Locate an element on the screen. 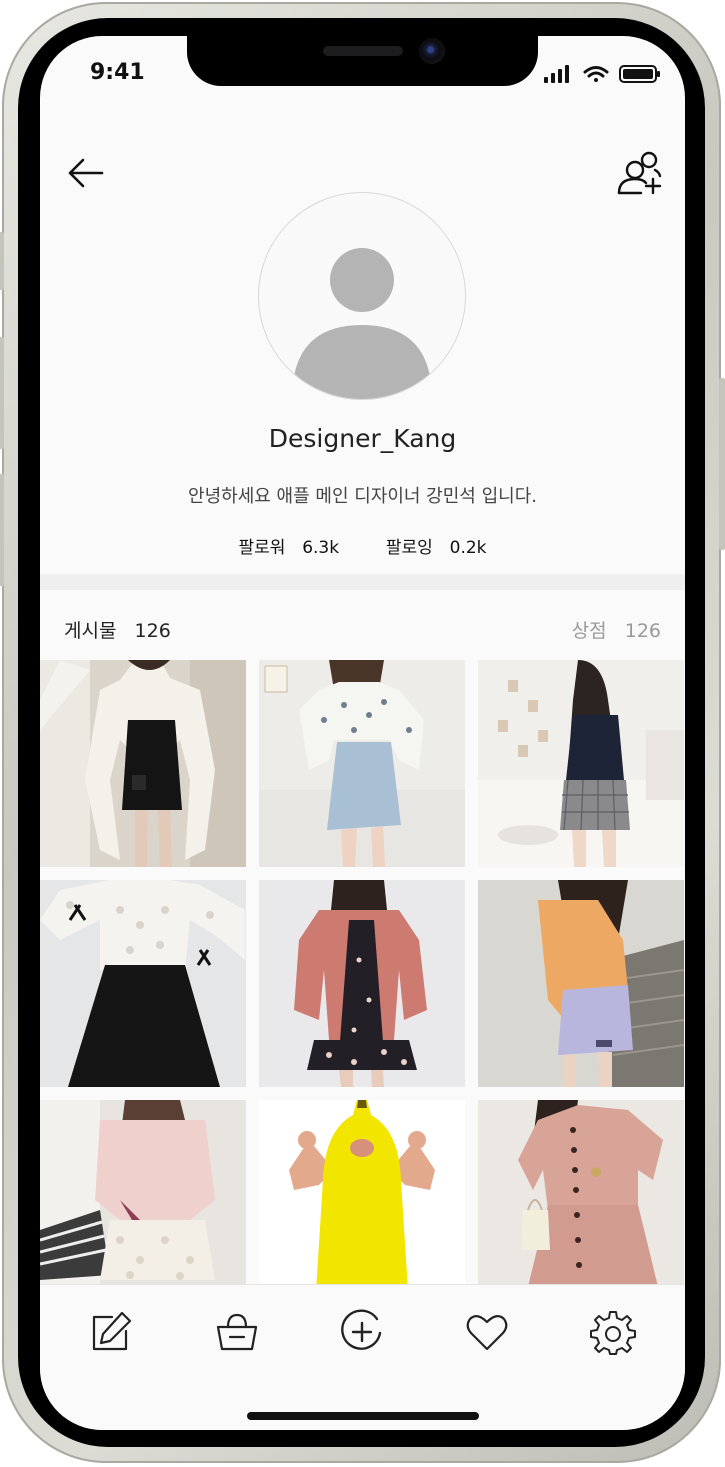  status-time: 9:41 is located at coordinates (117, 72).